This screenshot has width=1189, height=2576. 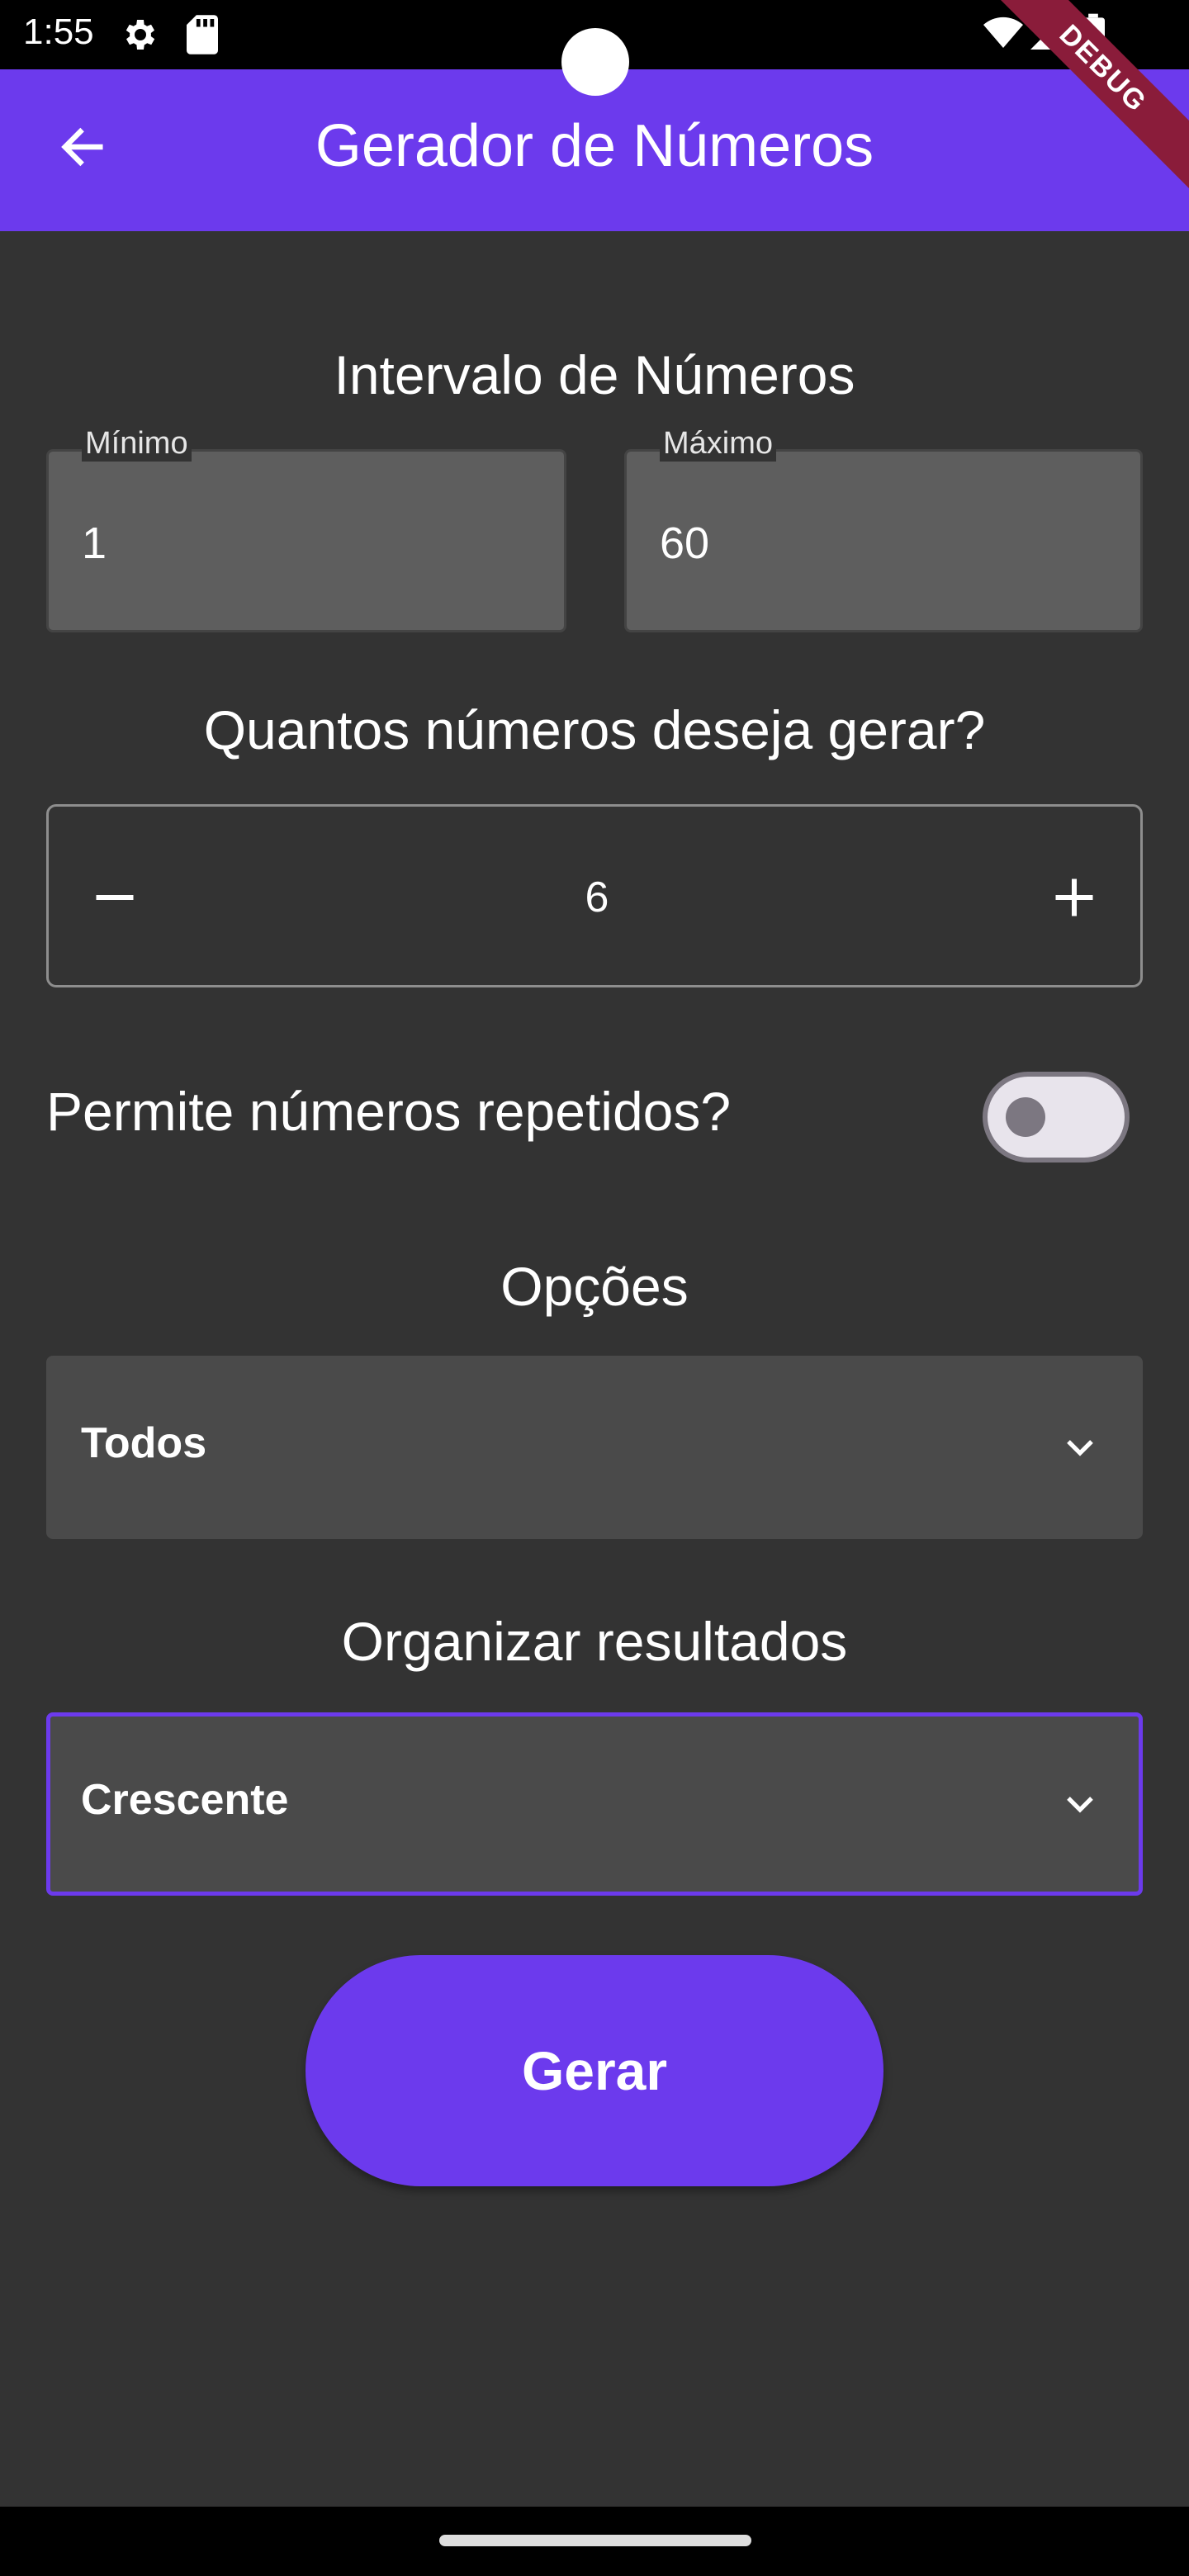 What do you see at coordinates (389, 1111) in the screenshot?
I see `repeat-label: Permite números repetidos?` at bounding box center [389, 1111].